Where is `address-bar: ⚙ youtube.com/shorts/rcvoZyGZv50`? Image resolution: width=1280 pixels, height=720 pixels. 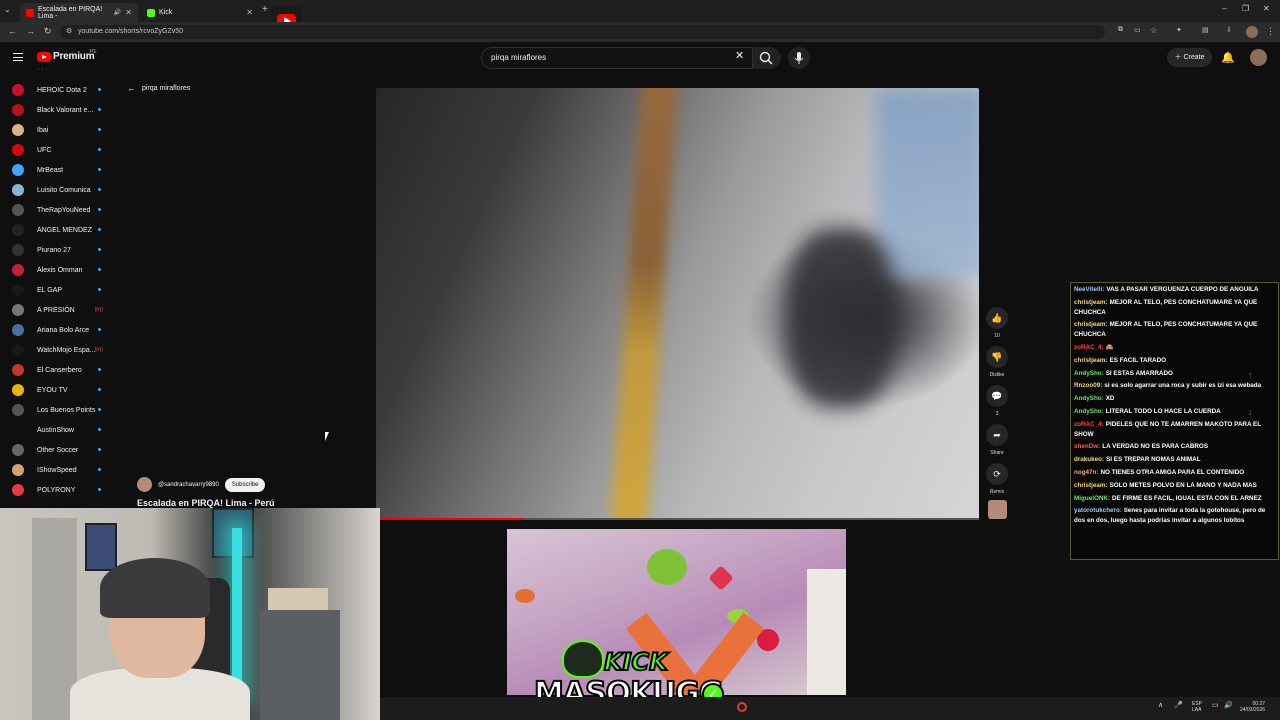
address-bar: ⚙ youtube.com/shorts/rcvoZyGZv50 is located at coordinates (582, 32).